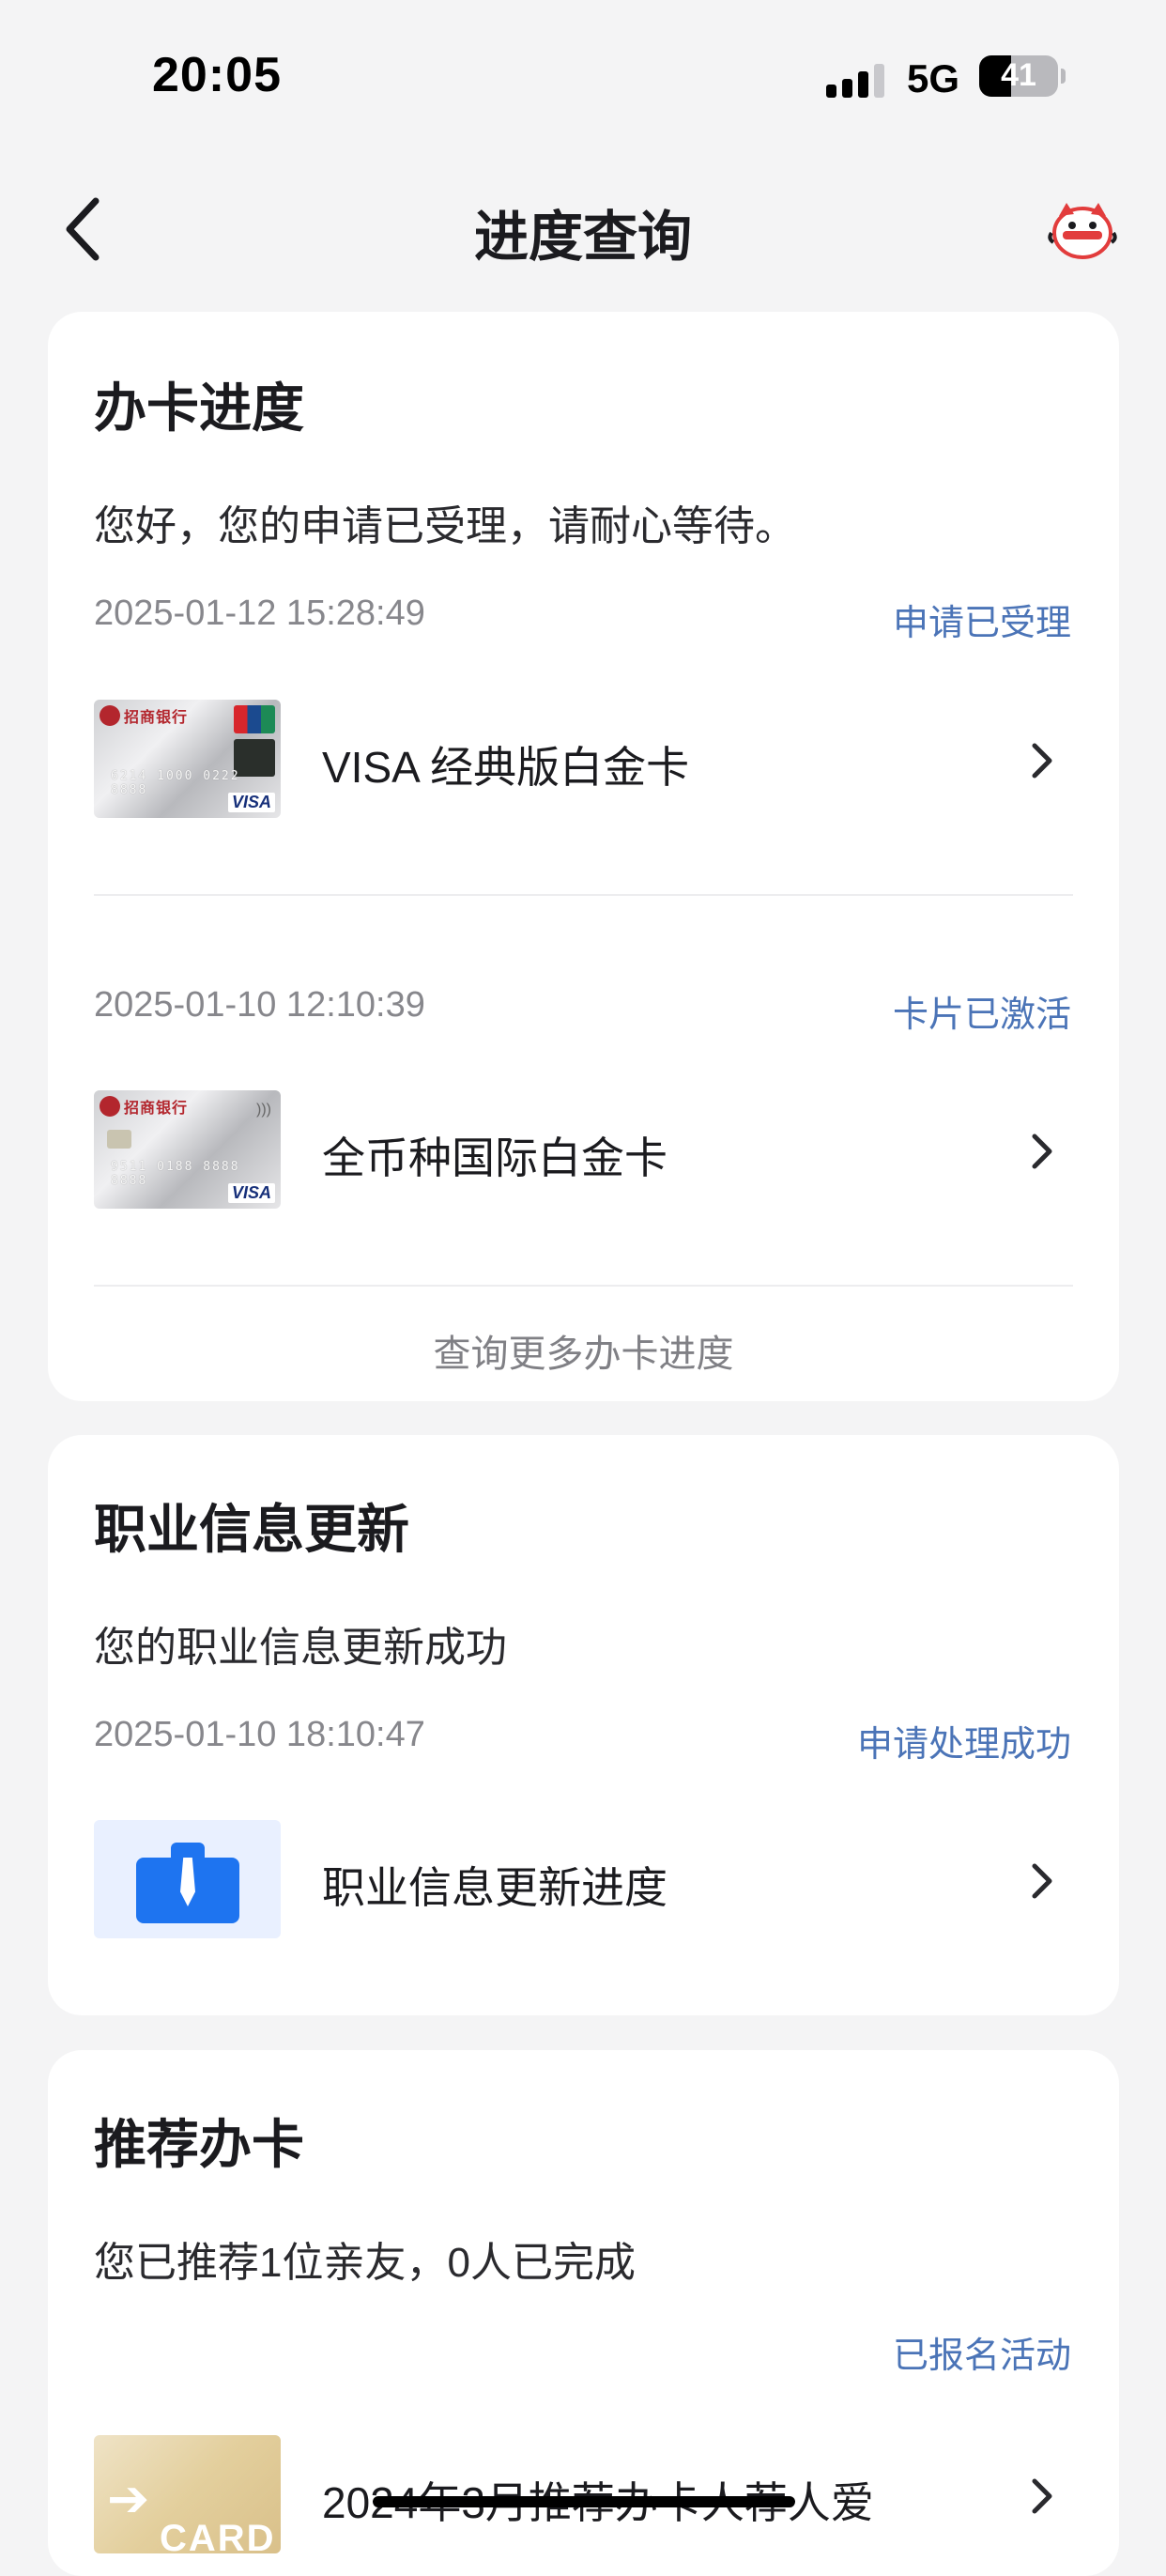 Image resolution: width=1166 pixels, height=2576 pixels. I want to click on status-time: 20:05, so click(217, 75).